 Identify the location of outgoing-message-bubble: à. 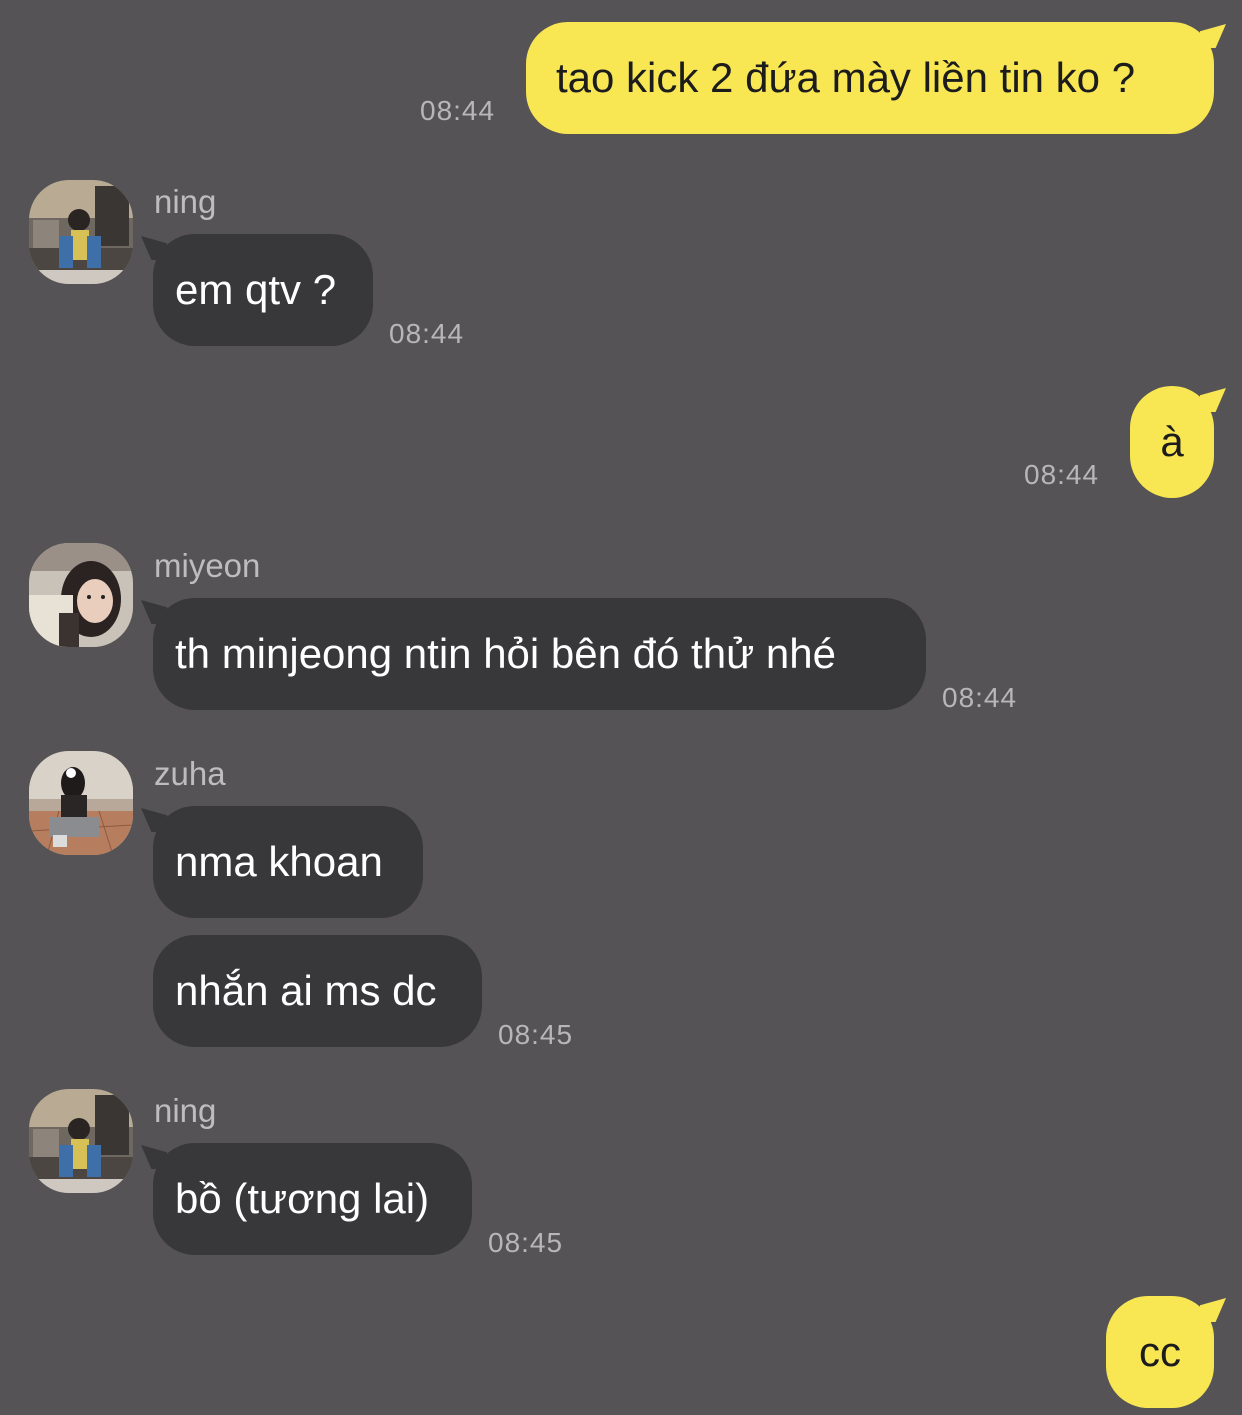
(1178, 442).